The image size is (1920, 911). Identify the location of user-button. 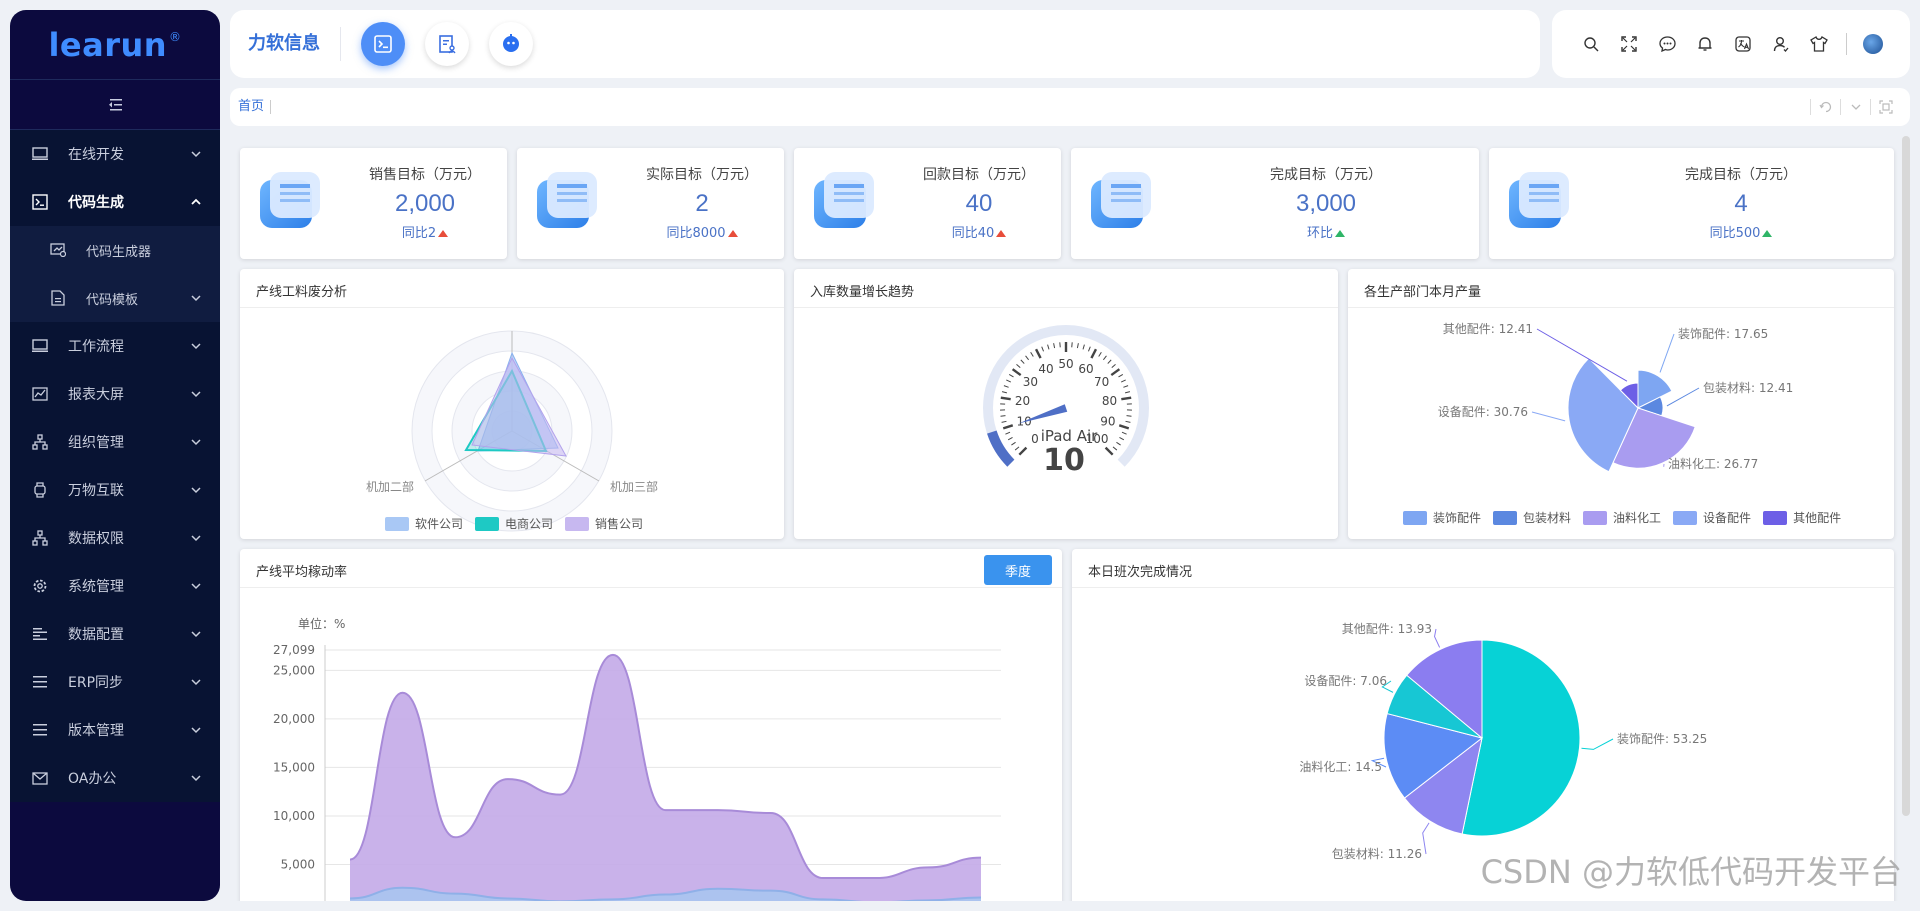
(1781, 44).